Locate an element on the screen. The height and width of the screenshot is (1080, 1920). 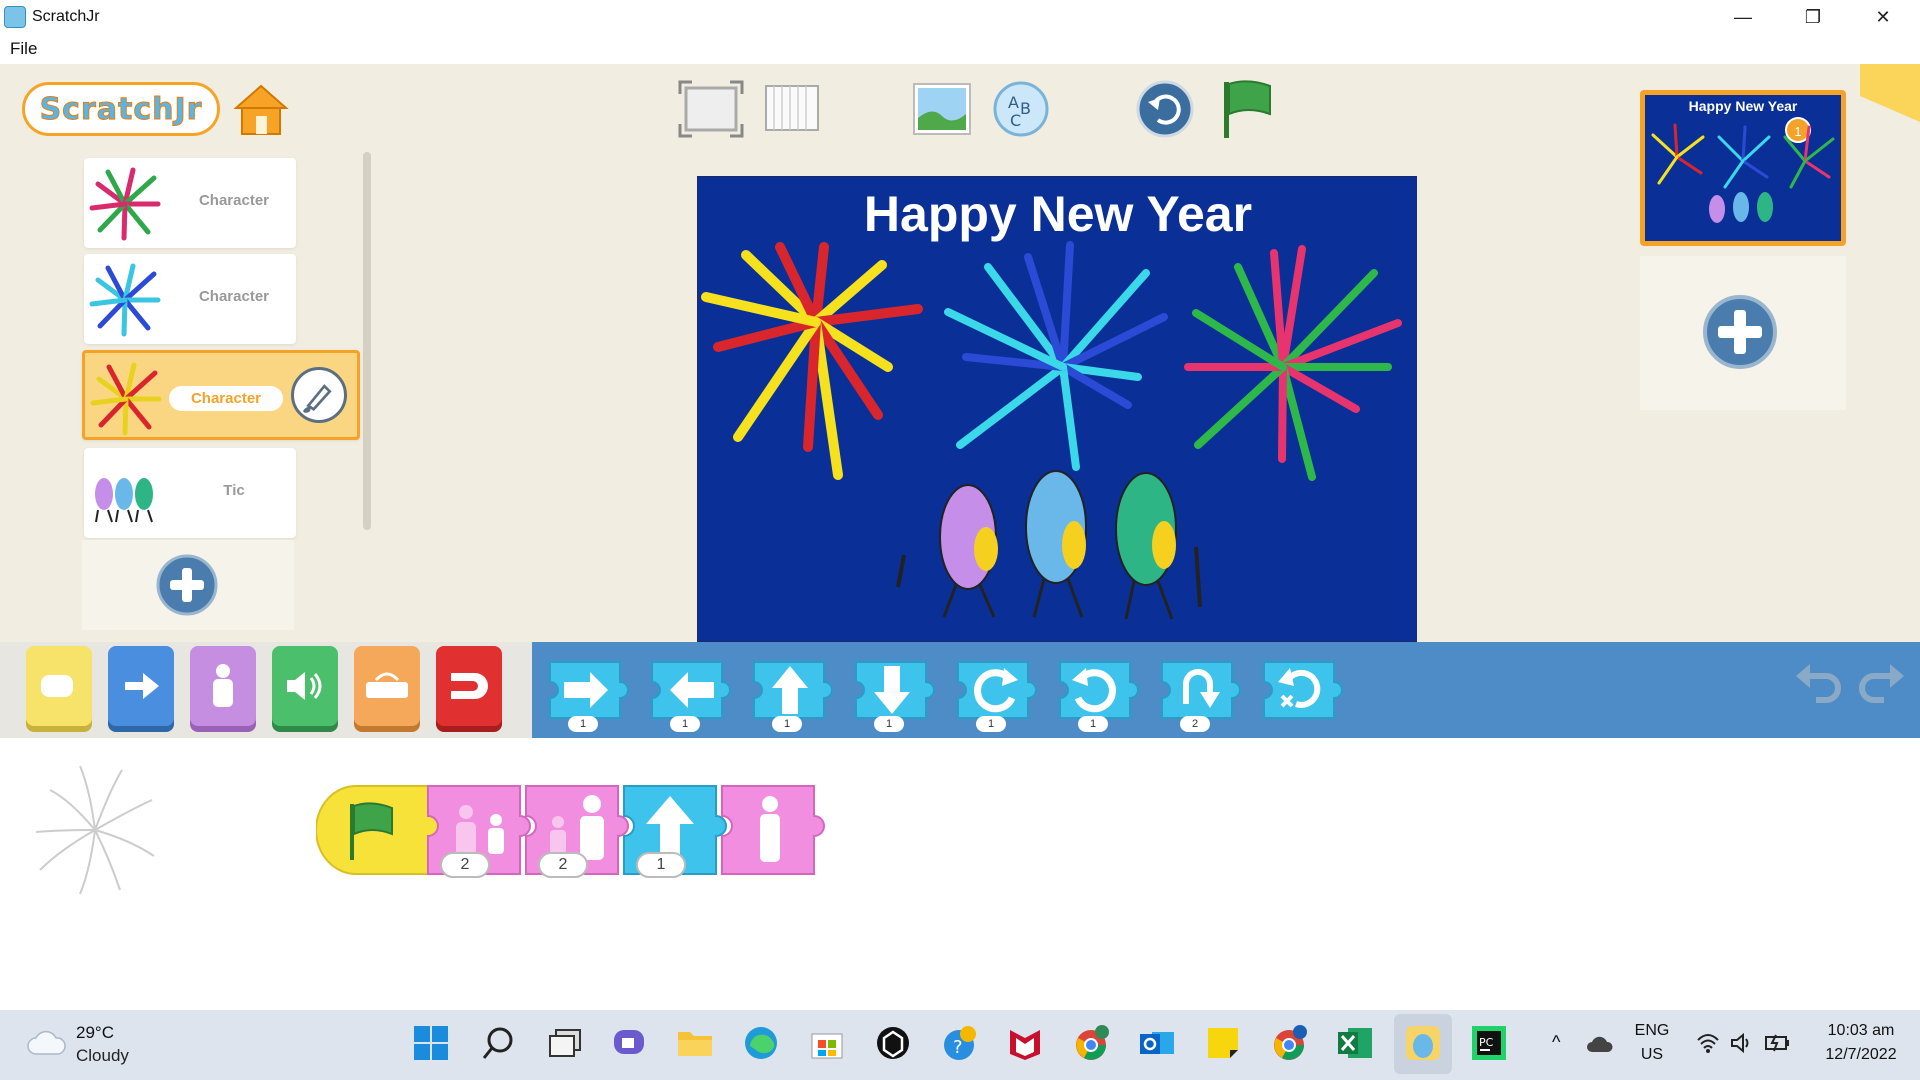
category-motion is located at coordinates (141, 686).